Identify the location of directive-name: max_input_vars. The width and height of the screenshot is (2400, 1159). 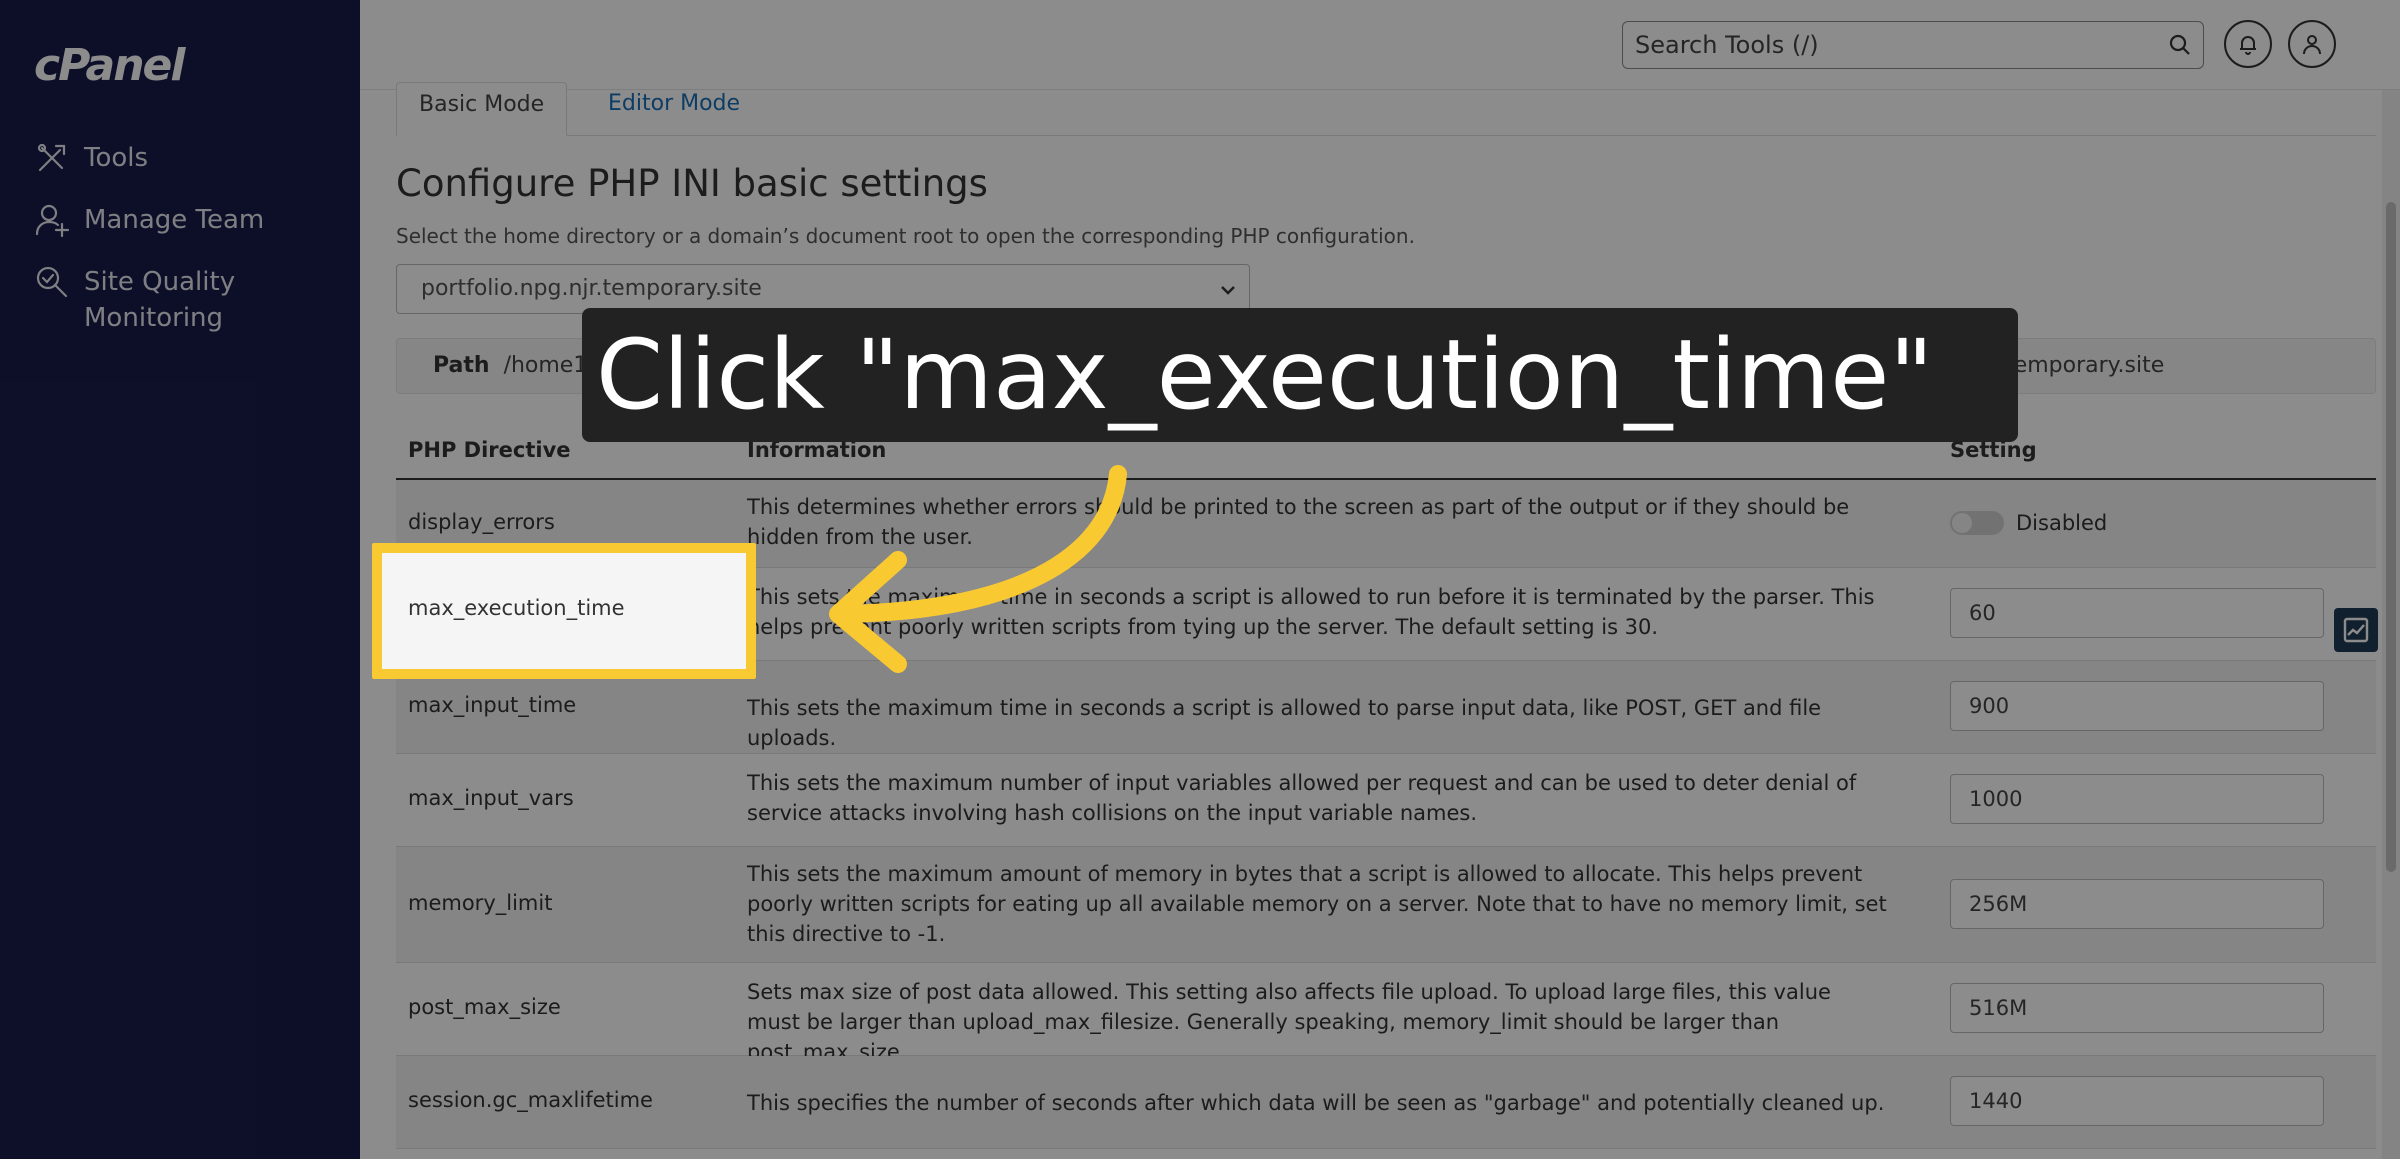
(491, 798).